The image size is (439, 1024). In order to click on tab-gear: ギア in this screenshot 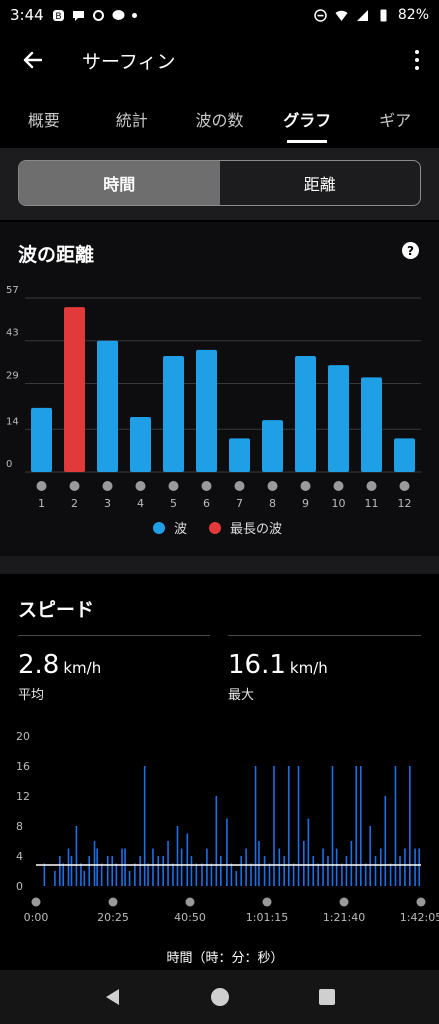, I will do `click(395, 119)`.